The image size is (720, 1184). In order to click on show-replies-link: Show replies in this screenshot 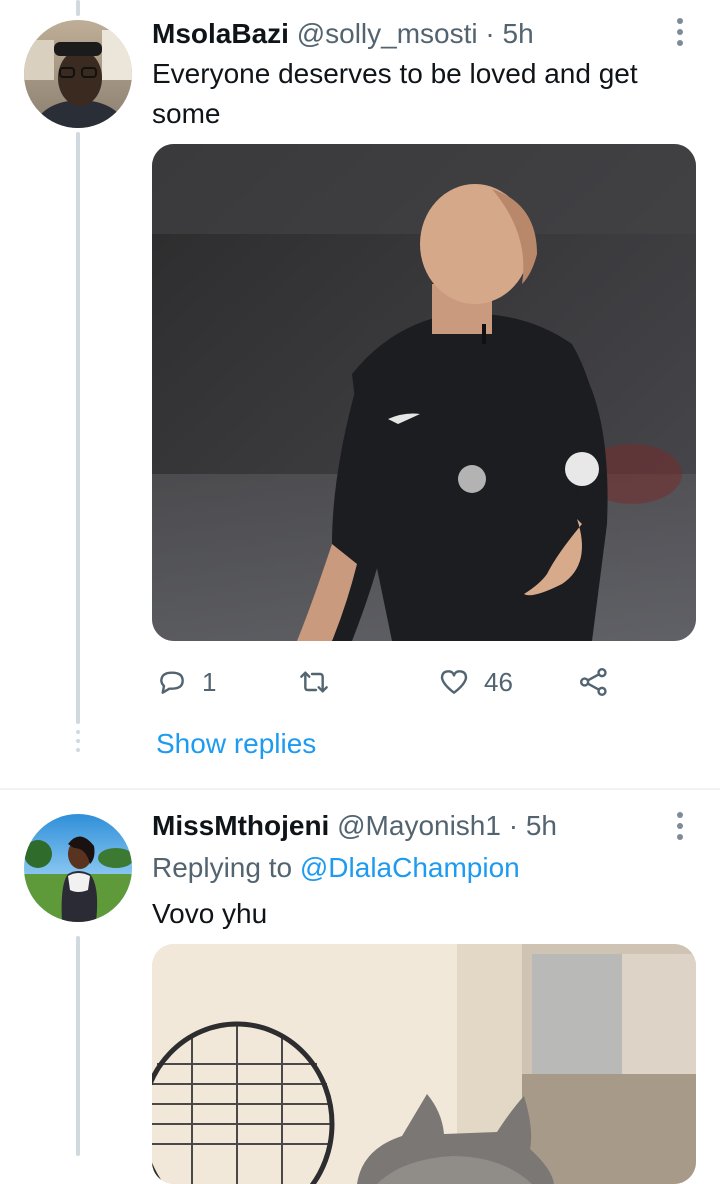, I will do `click(236, 744)`.